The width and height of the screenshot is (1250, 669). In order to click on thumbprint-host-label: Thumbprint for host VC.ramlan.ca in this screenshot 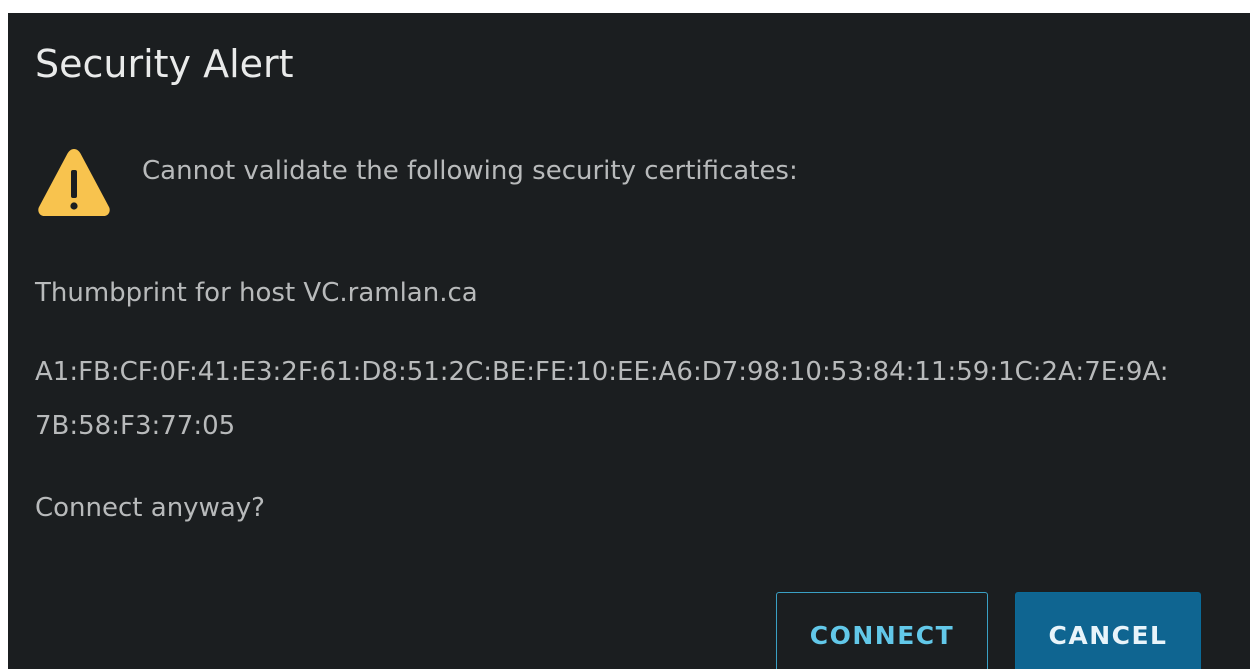, I will do `click(256, 293)`.